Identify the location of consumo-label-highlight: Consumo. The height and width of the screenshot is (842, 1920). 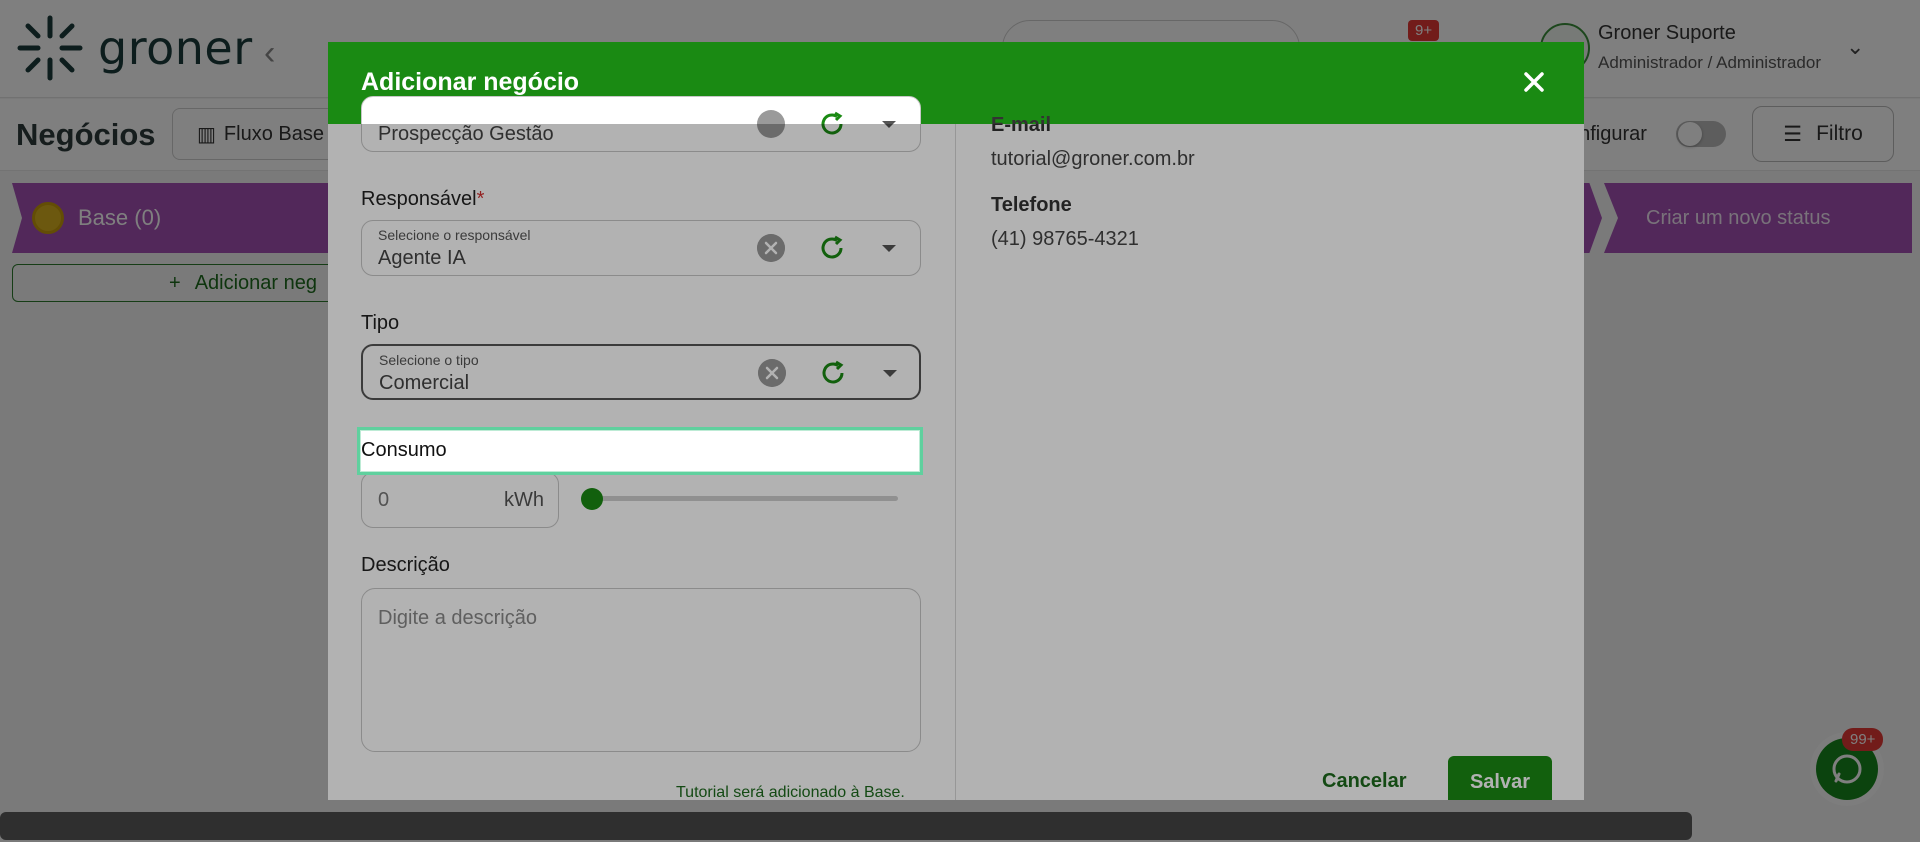
(640, 451).